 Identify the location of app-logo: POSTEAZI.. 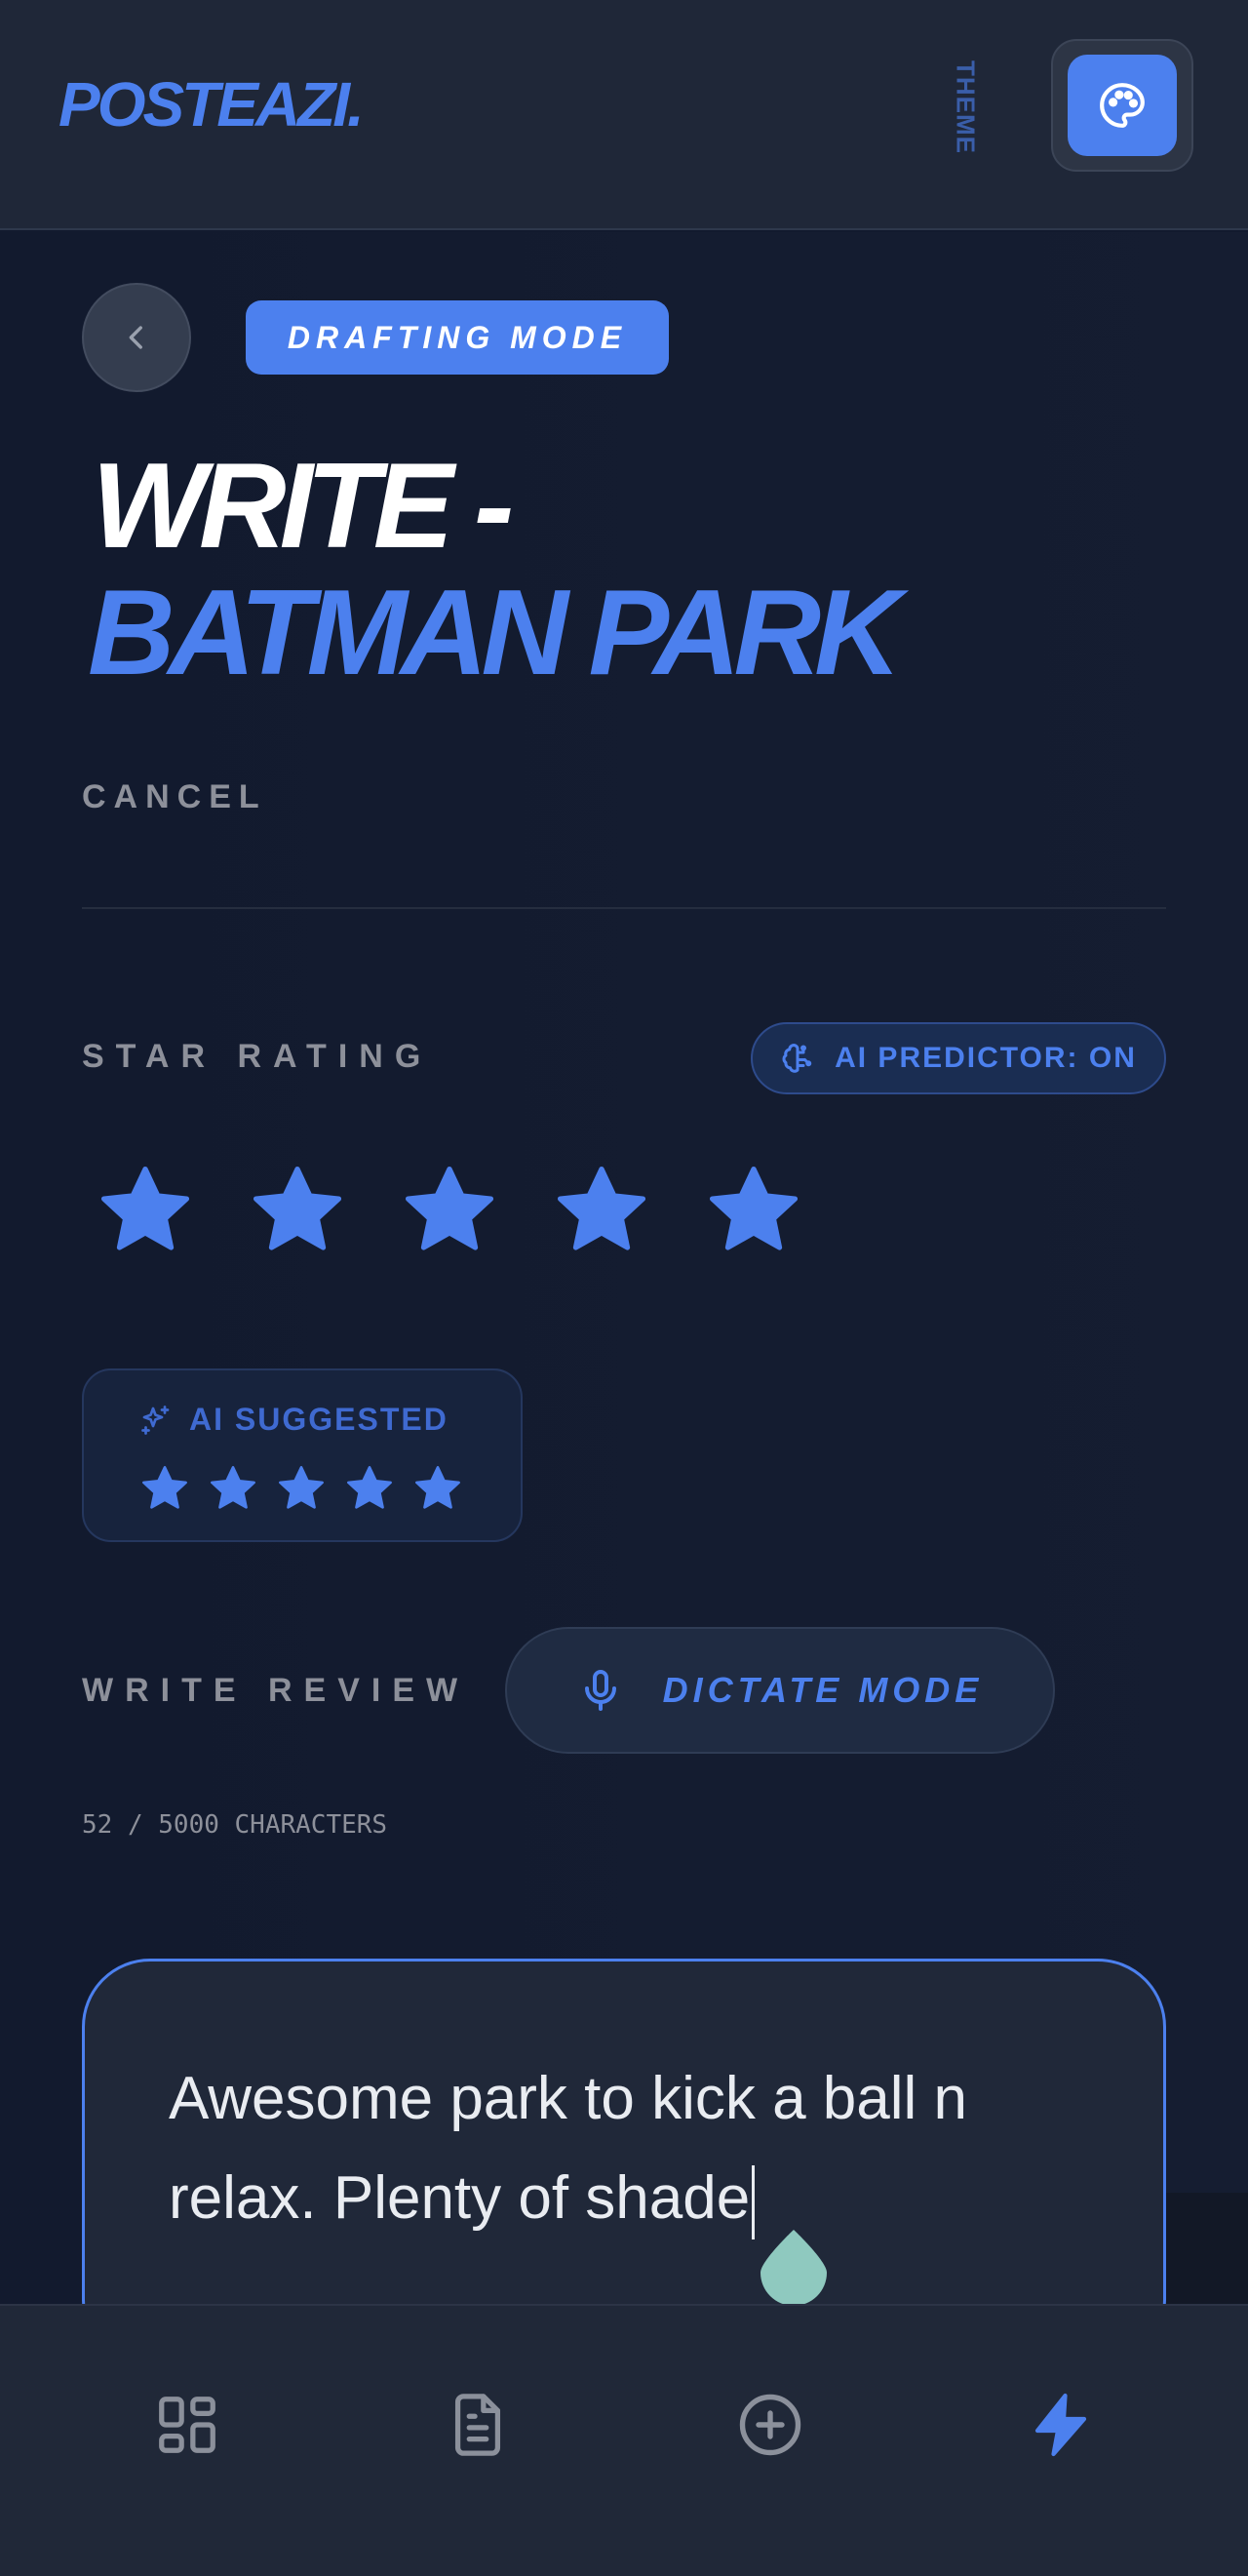
(211, 104).